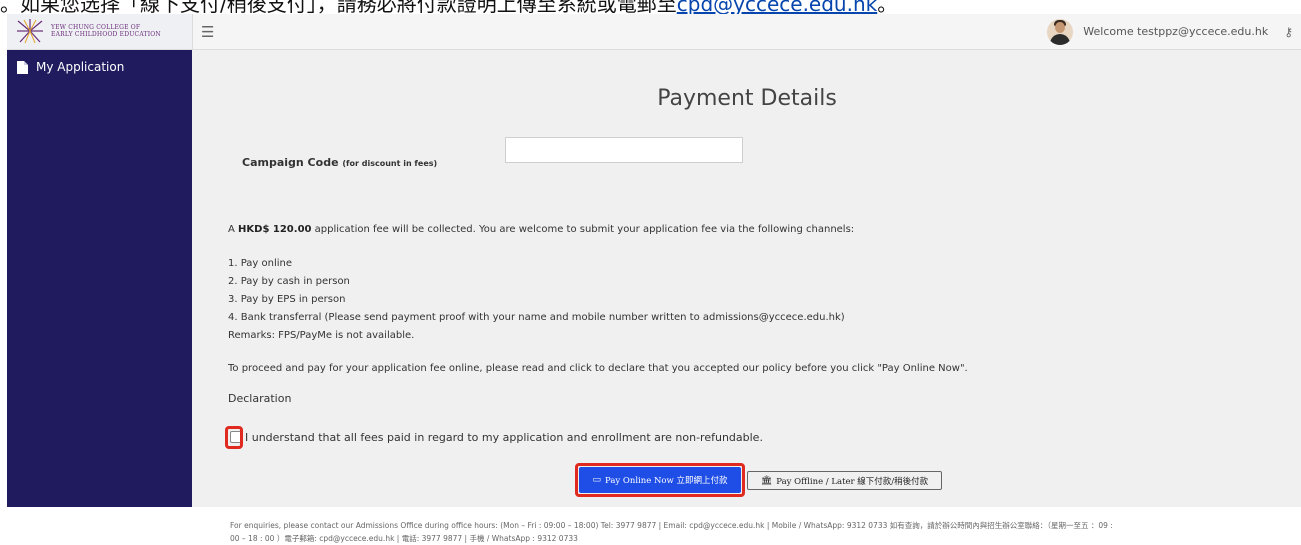  Describe the element at coordinates (666, 481) in the screenshot. I see `pay-online-label: Pay Online Now 立即網上付款` at that location.